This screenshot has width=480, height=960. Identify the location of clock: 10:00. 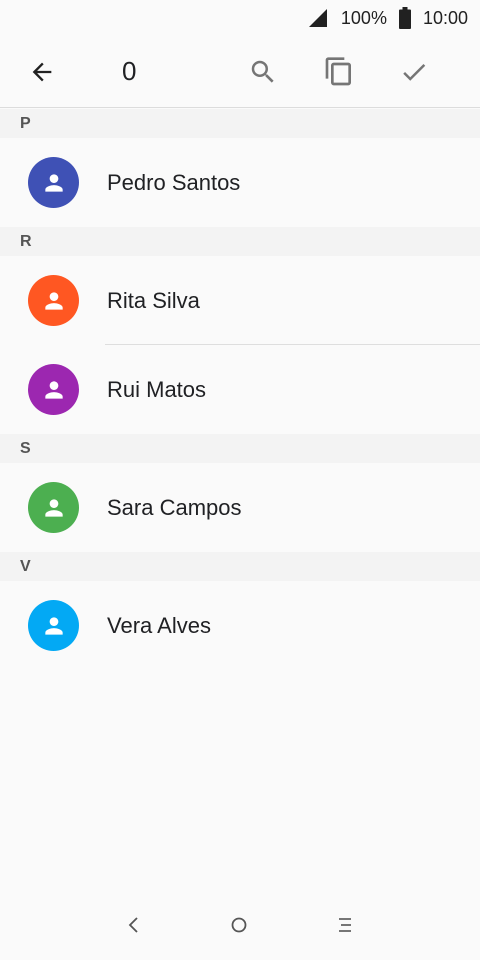
(445, 17).